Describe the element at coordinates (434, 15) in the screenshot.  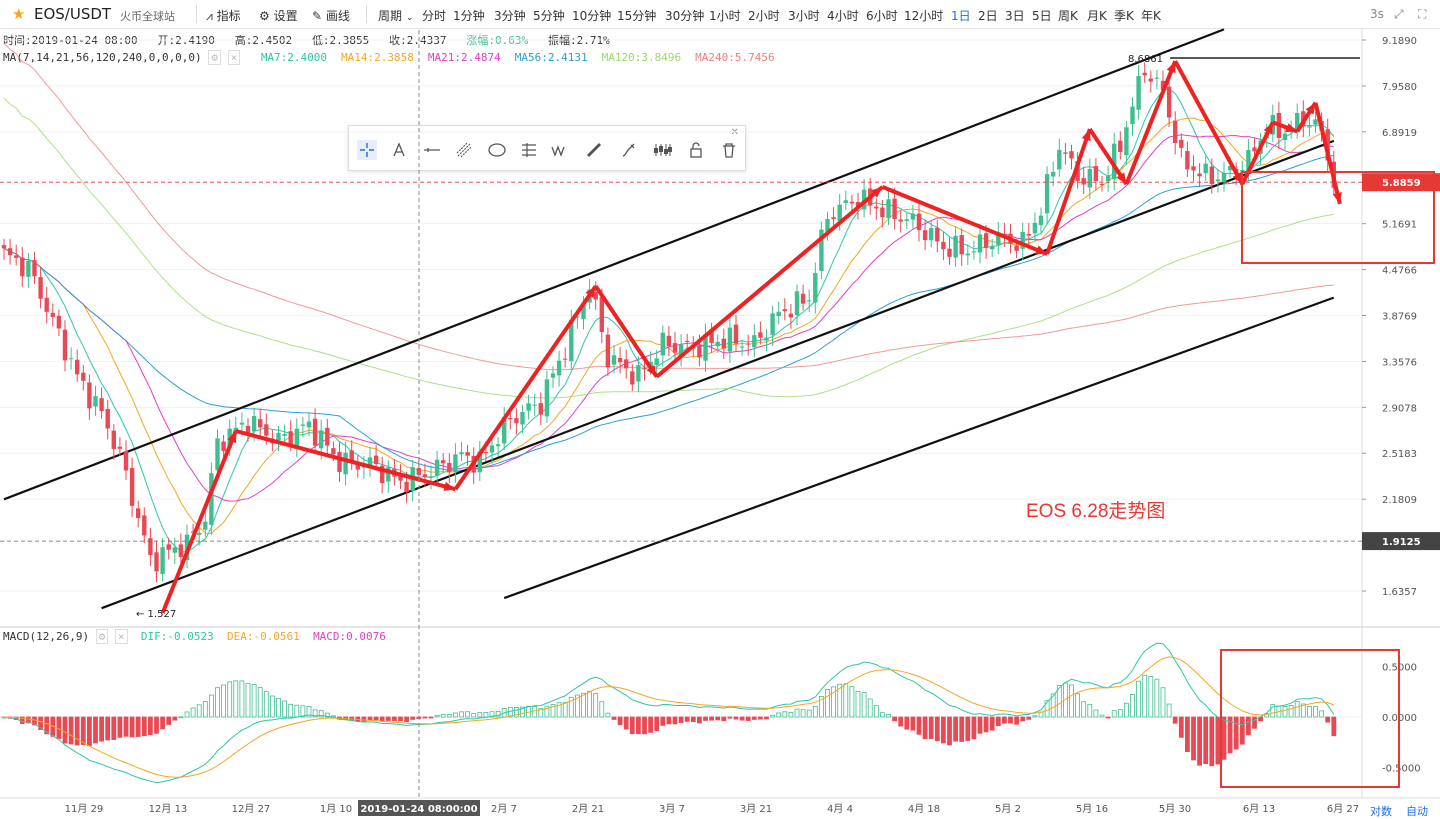
I see `period-tab: 分时` at that location.